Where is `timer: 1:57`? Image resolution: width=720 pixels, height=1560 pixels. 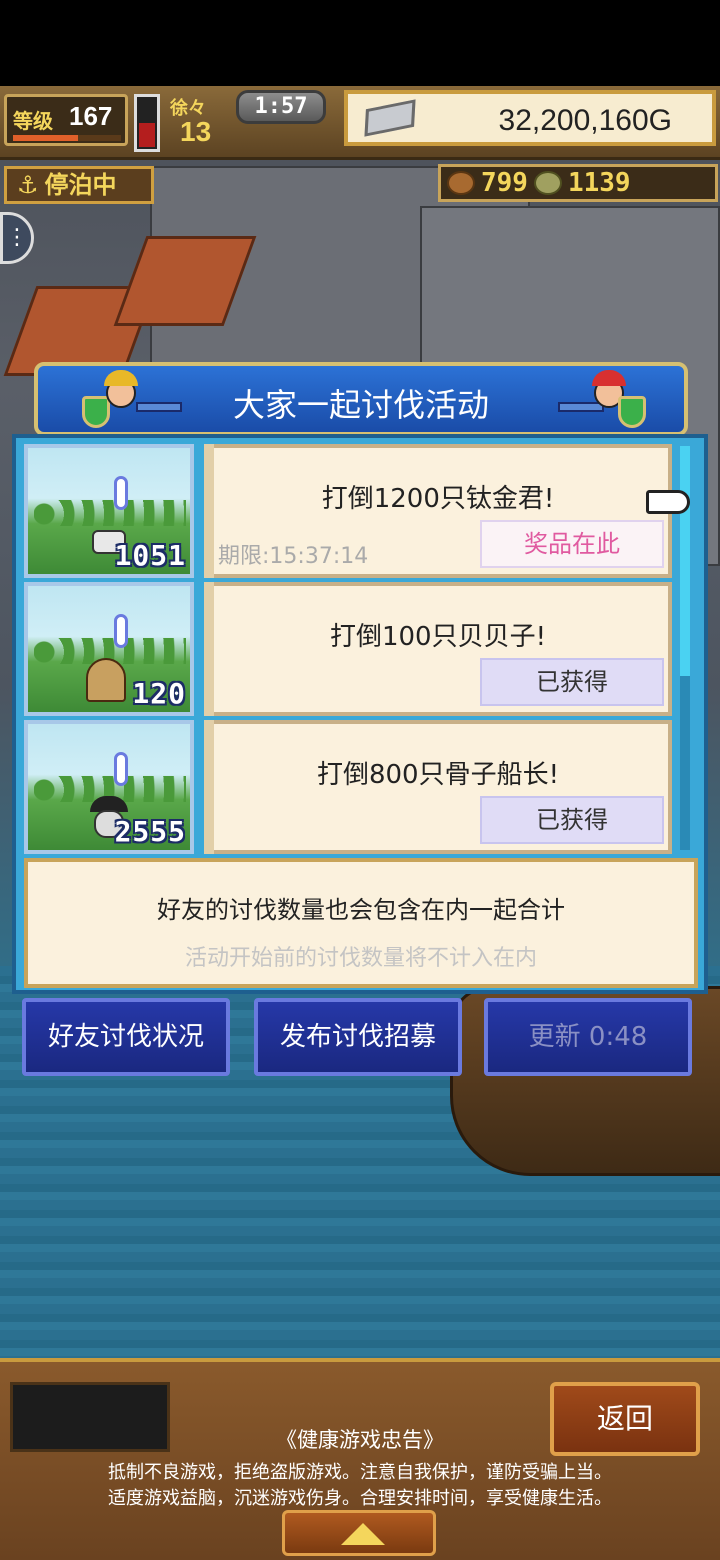 timer: 1:57 is located at coordinates (281, 107).